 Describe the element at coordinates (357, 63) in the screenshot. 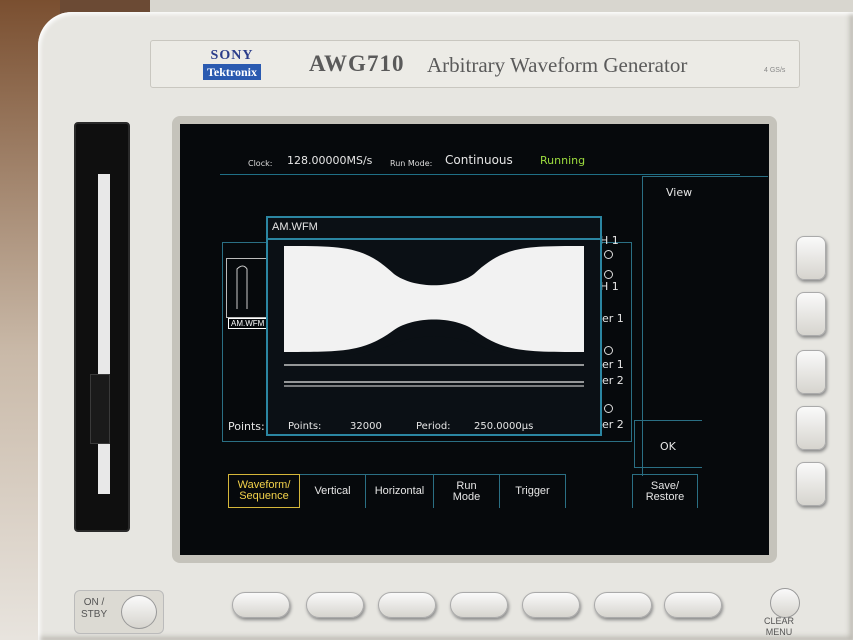

I see `model-name: AWG710` at that location.